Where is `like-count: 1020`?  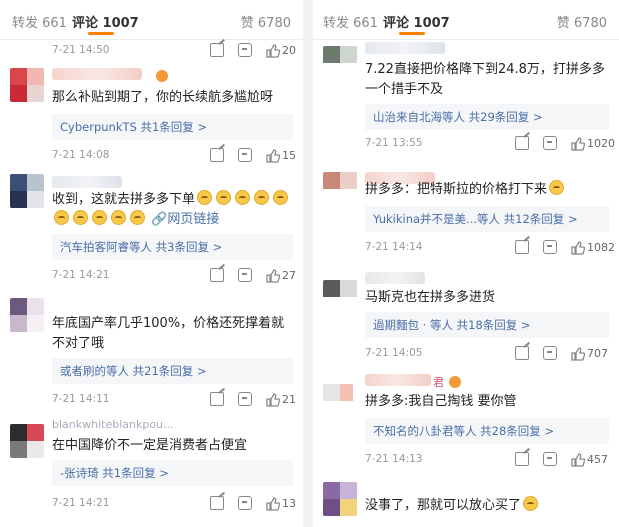 like-count: 1020 is located at coordinates (601, 143).